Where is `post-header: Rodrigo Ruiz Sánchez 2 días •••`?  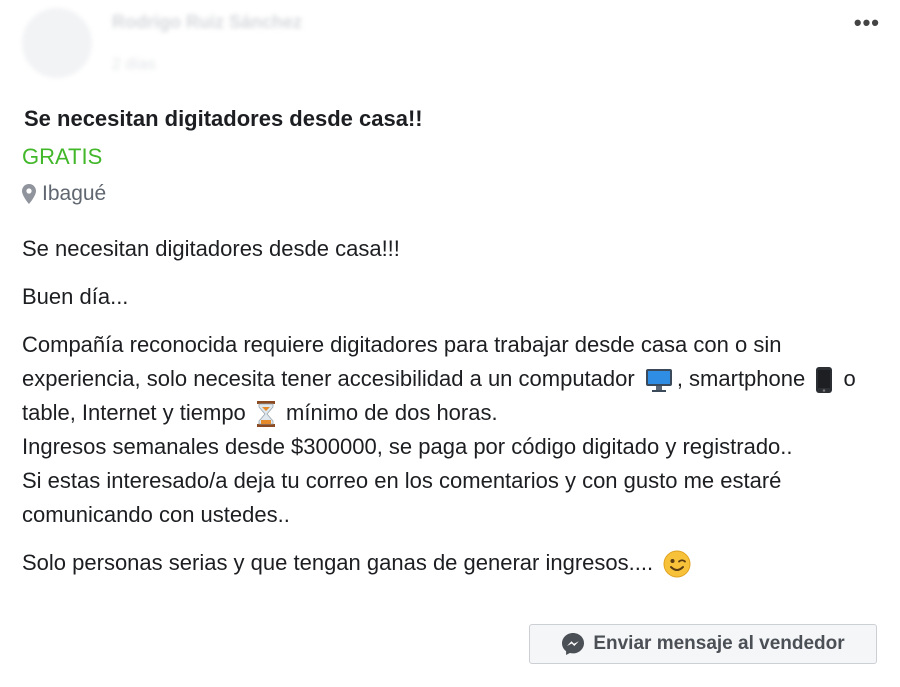
post-header: Rodrigo Ruiz Sánchez 2 días ••• is located at coordinates (450, 47).